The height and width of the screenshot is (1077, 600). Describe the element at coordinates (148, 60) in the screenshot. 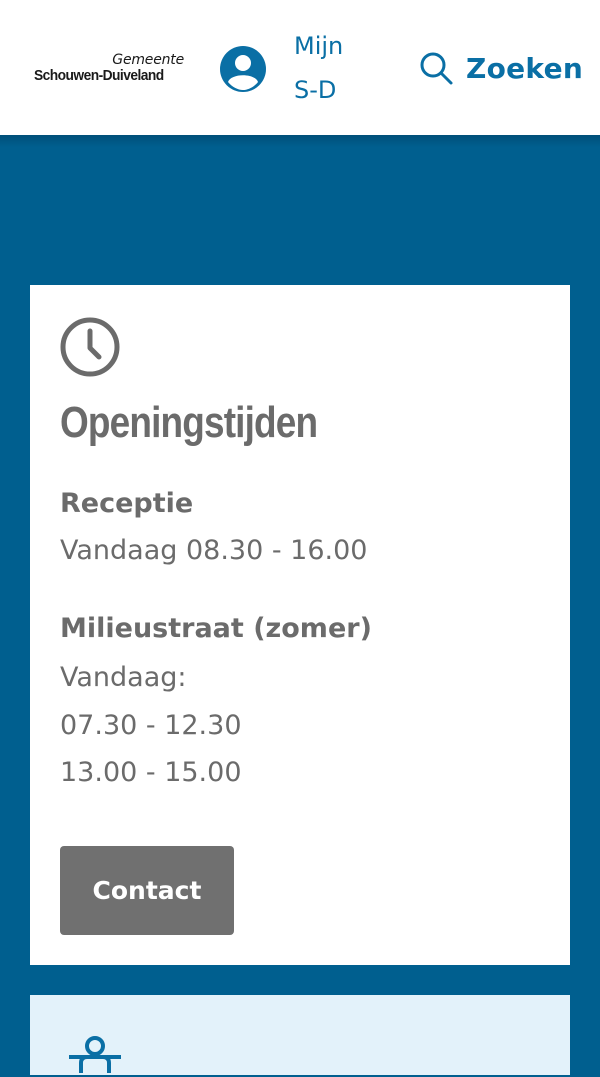

I see `logo-line-gemeente: Gemeente` at that location.